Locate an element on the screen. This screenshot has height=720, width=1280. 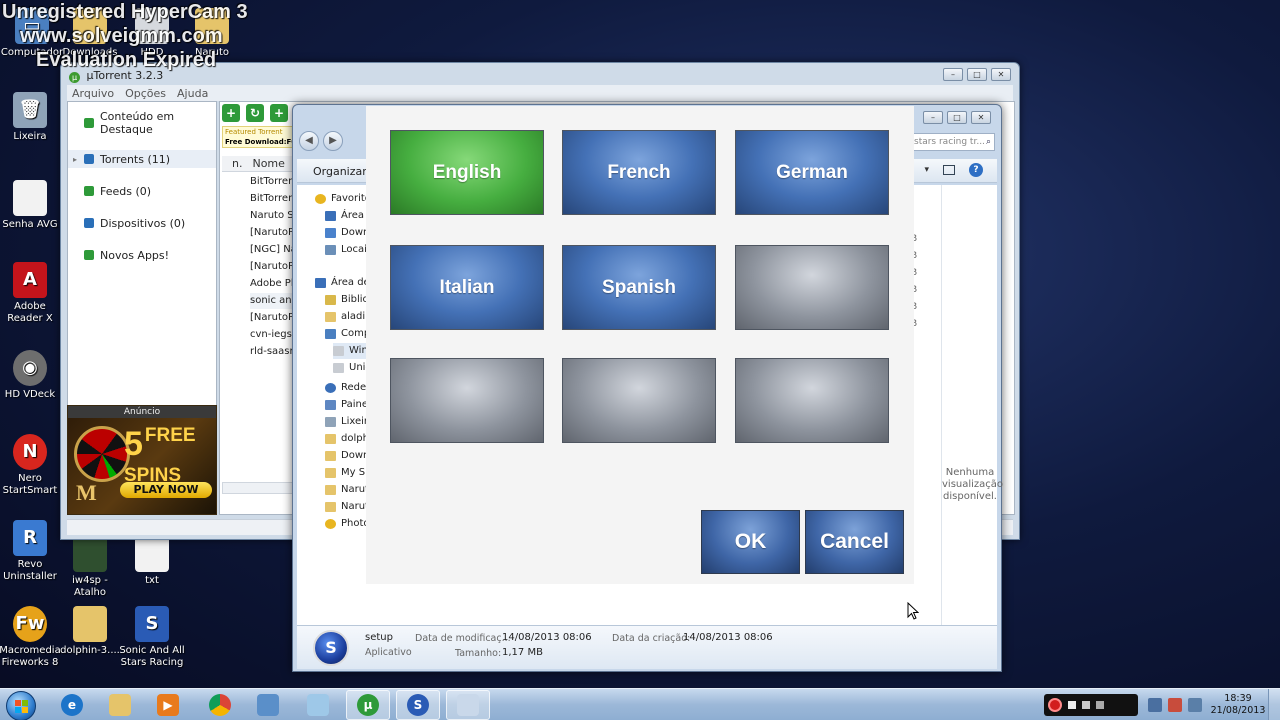
nav-item: Lixeira is located at coordinates (346, 422).